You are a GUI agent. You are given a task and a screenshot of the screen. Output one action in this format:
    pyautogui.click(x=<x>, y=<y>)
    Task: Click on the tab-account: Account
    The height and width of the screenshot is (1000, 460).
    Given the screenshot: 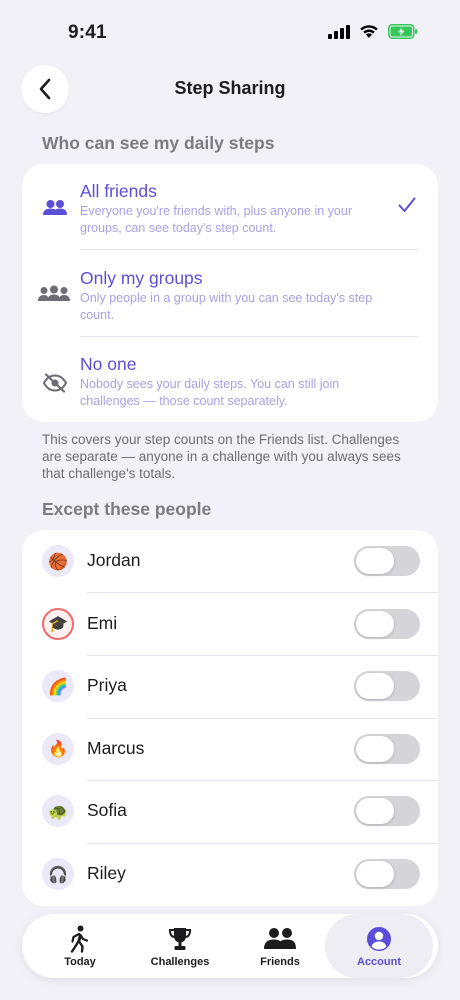 What is the action you would take?
    pyautogui.click(x=379, y=946)
    